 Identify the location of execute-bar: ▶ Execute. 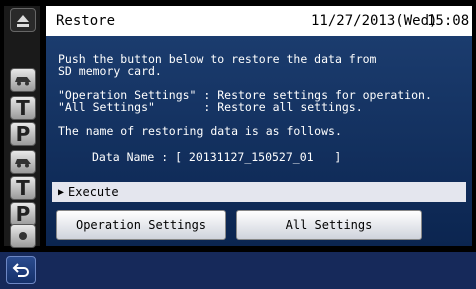
(259, 192).